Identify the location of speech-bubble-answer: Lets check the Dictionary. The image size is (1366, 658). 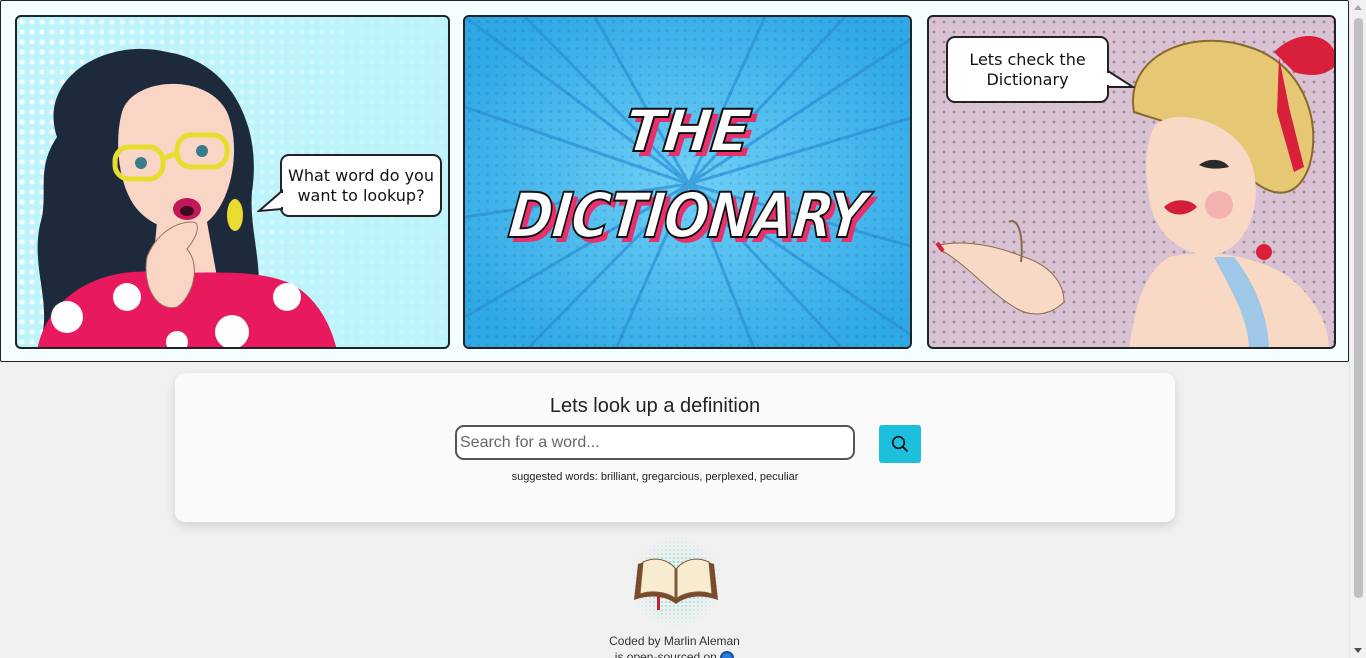
(1027, 69).